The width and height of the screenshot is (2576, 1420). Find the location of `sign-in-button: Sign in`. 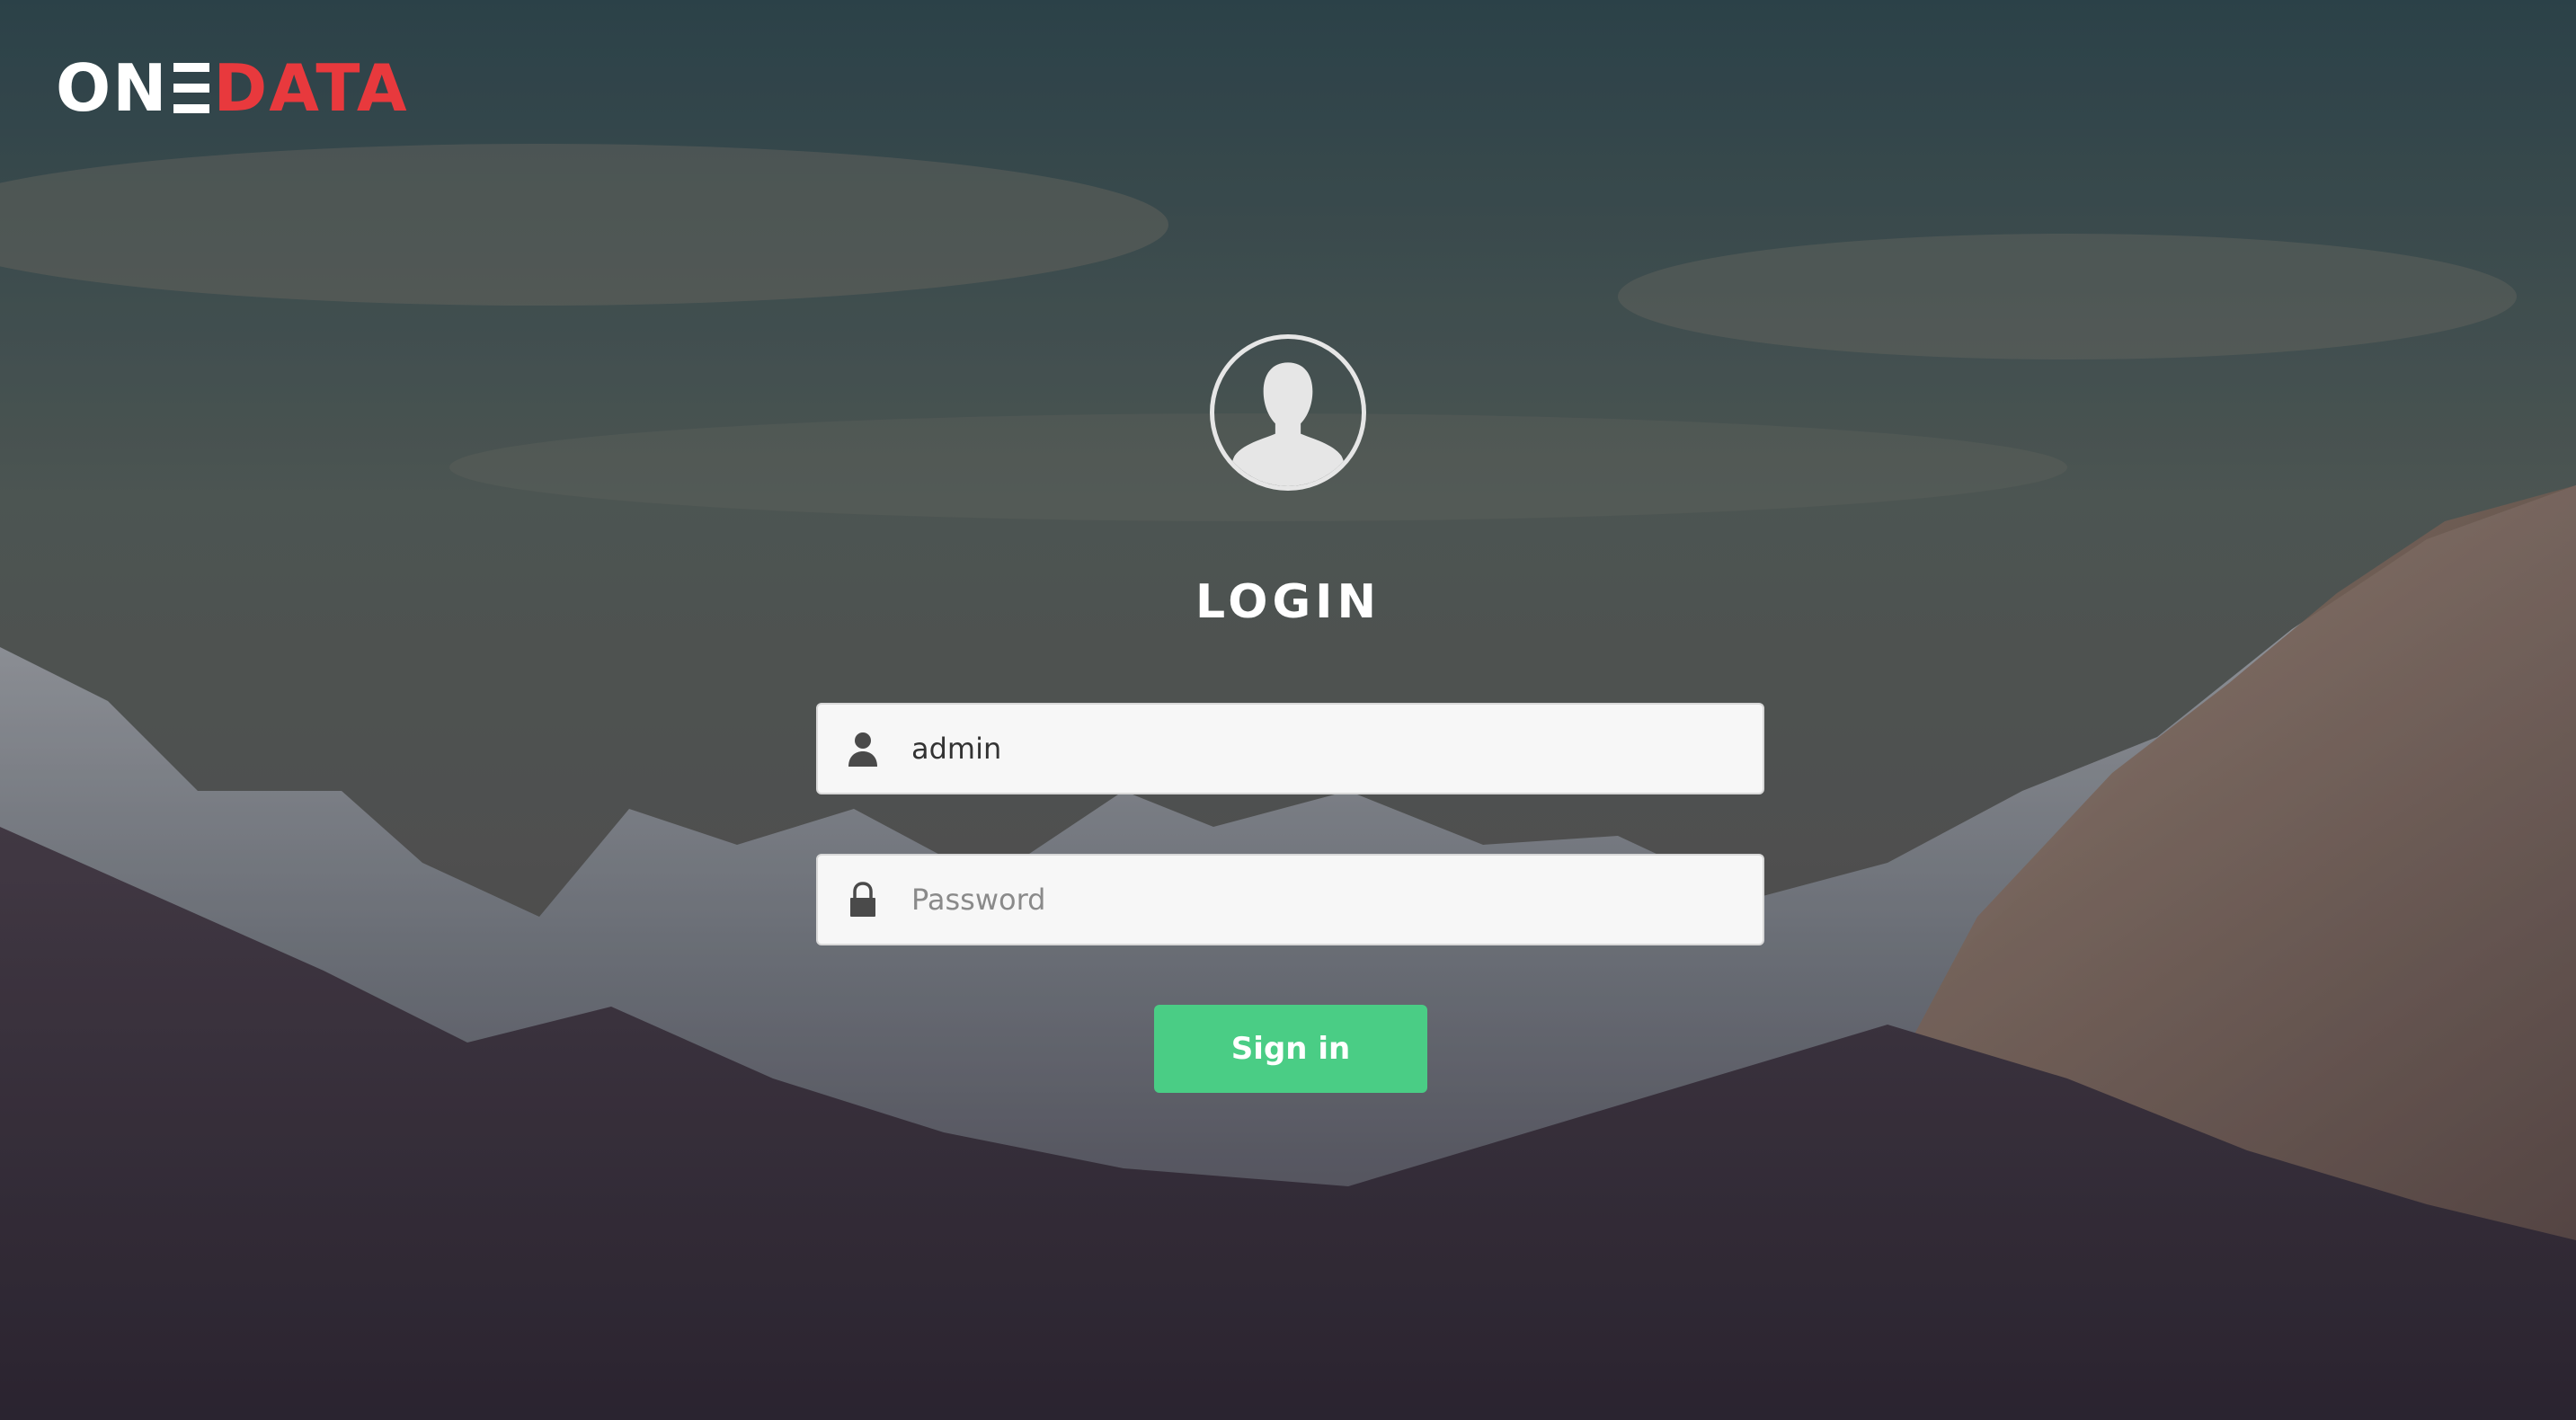

sign-in-button: Sign in is located at coordinates (1290, 1049).